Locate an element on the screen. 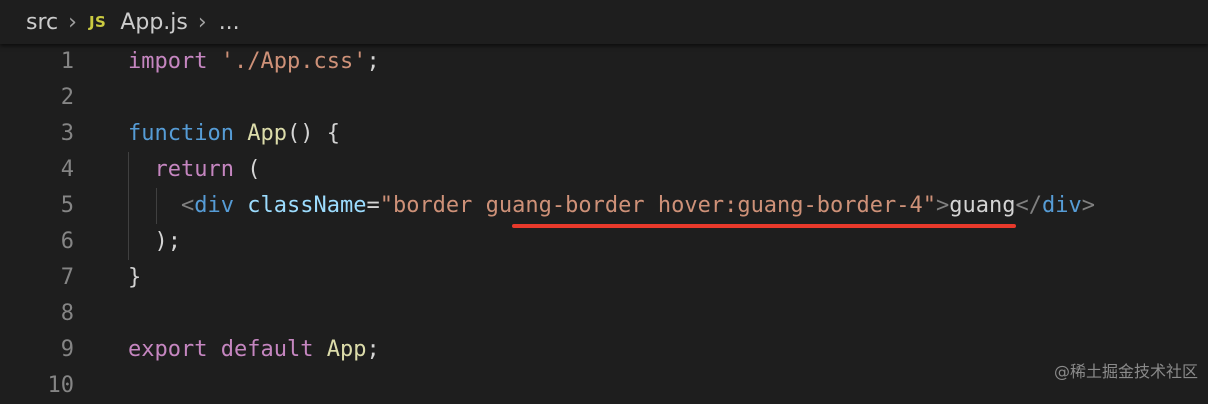 This screenshot has width=1208, height=404. code-text: function App() { is located at coordinates (234, 134).